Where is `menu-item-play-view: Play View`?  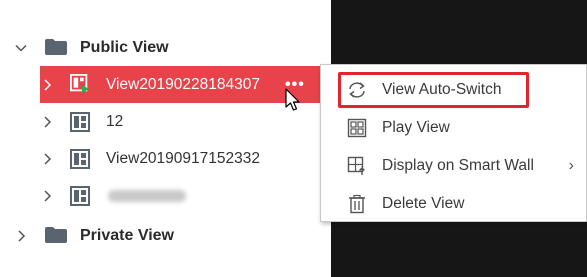
menu-item-play-view: Play View is located at coordinates (454, 127).